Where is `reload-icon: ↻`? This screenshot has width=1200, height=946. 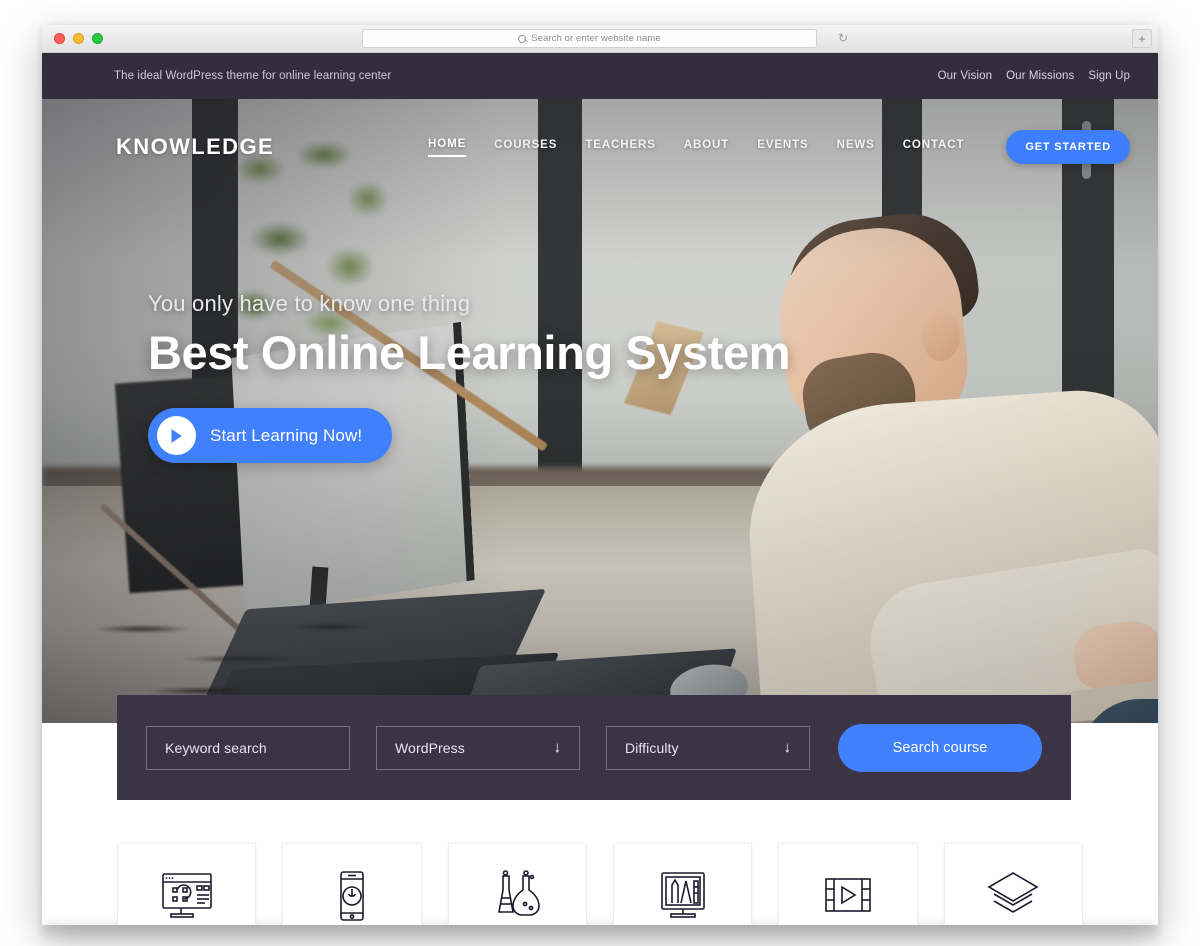
reload-icon: ↻ is located at coordinates (843, 38).